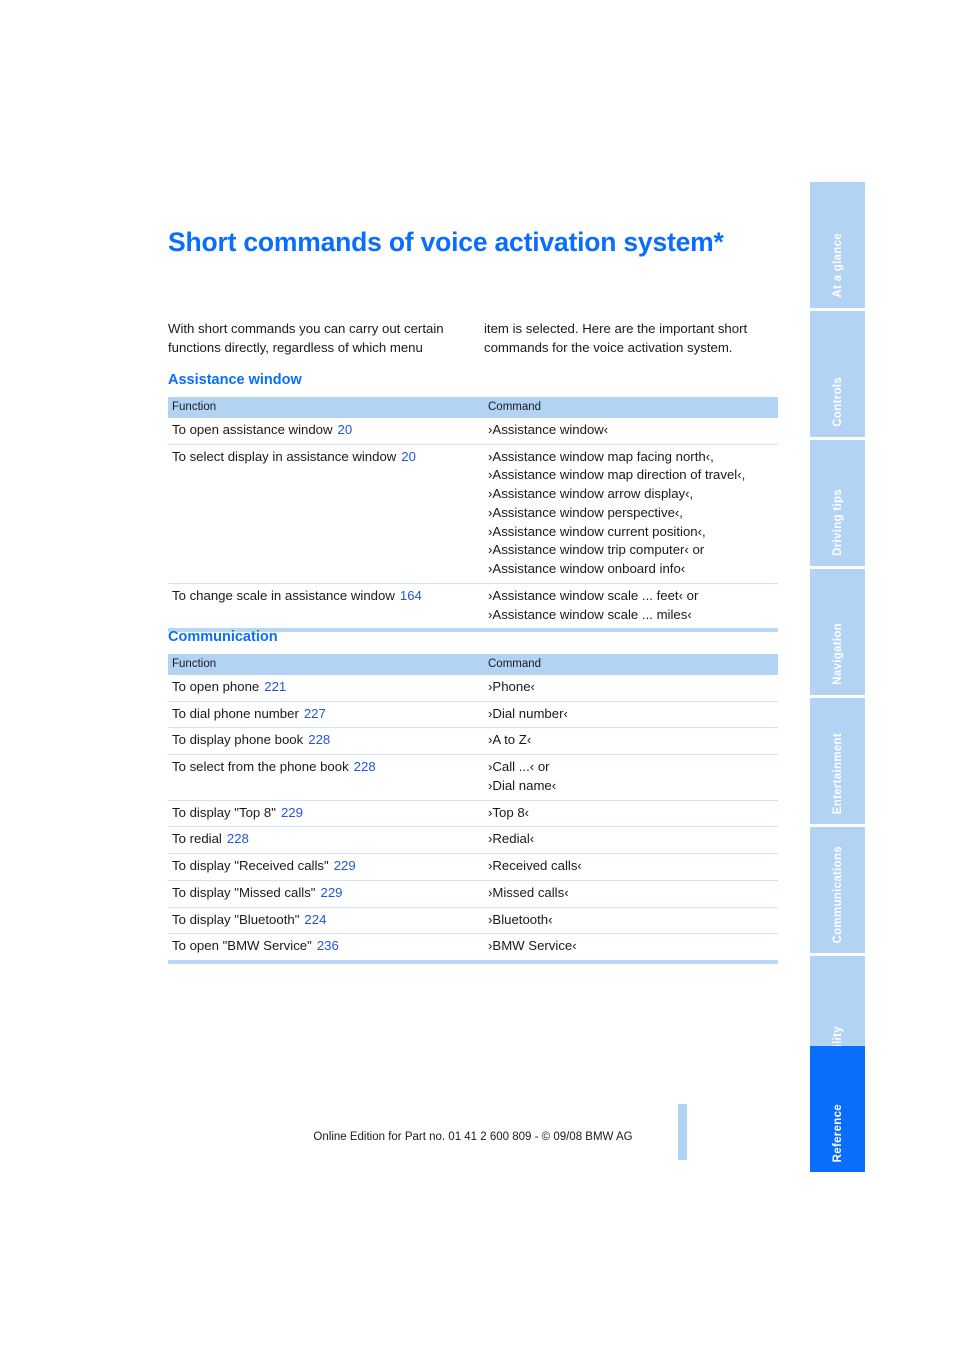 This screenshot has width=954, height=1350. I want to click on section-heading: Communication, so click(223, 637).